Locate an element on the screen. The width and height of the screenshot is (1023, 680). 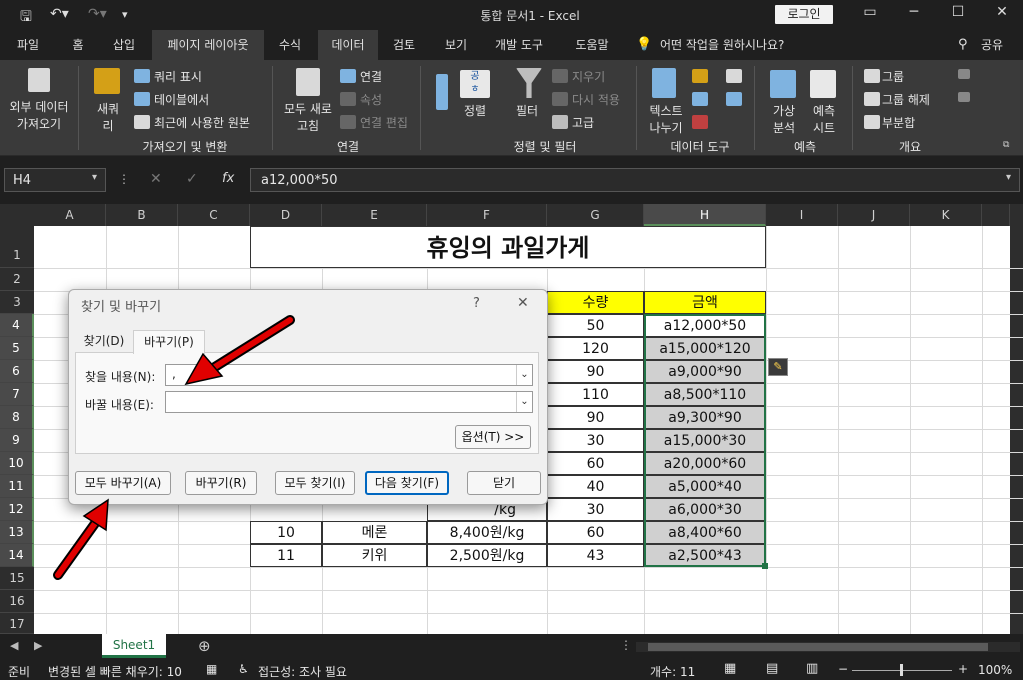
sheet-tab-sheet1: Sheet1 is located at coordinates (134, 646).